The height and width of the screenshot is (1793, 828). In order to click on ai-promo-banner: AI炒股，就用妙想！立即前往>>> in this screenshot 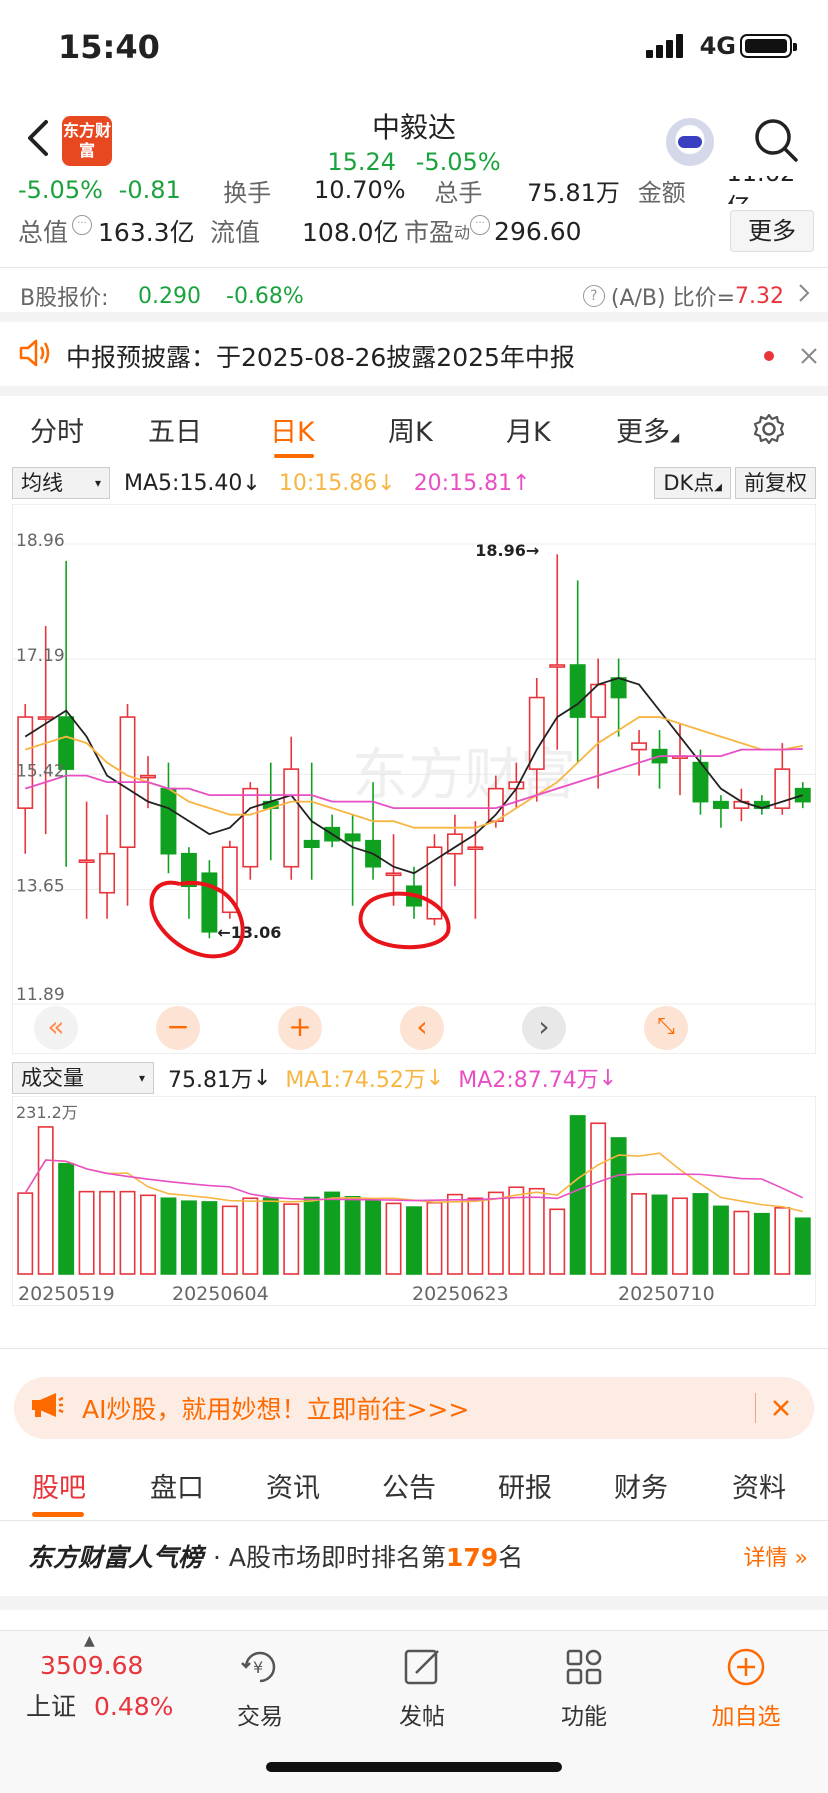, I will do `click(414, 1408)`.